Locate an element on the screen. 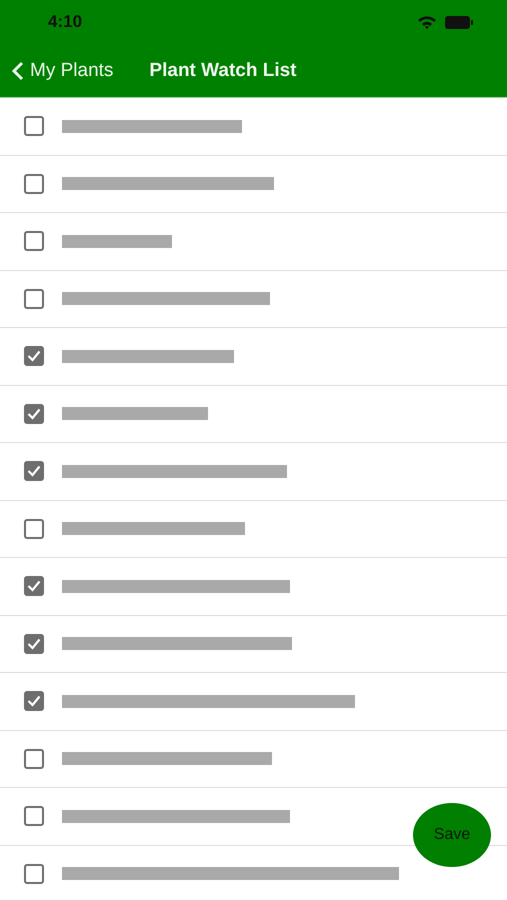 Image resolution: width=507 pixels, height=900 pixels. chevron-left-icon is located at coordinates (18, 70).